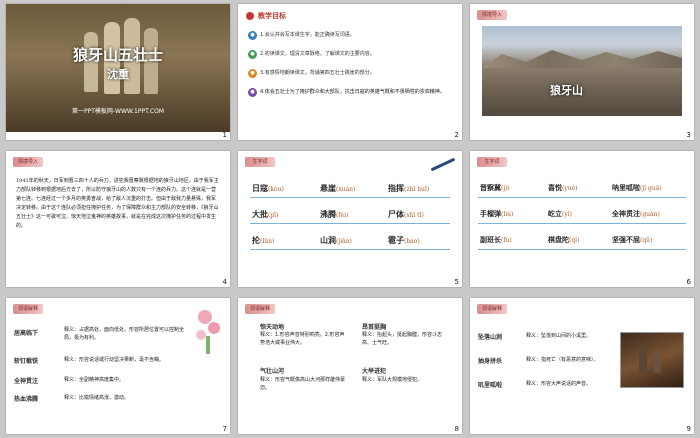  I want to click on vocab-2: 喜悦(yuè), so click(563, 187).